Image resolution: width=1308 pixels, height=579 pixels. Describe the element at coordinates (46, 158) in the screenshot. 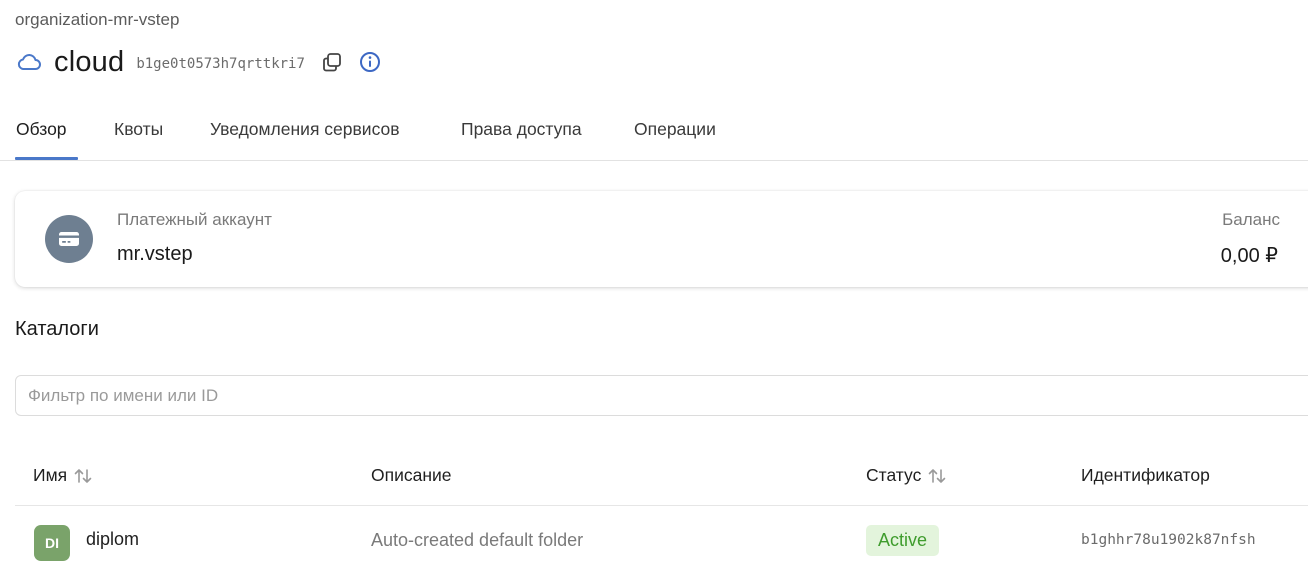

I see `active-tab-indicator` at that location.